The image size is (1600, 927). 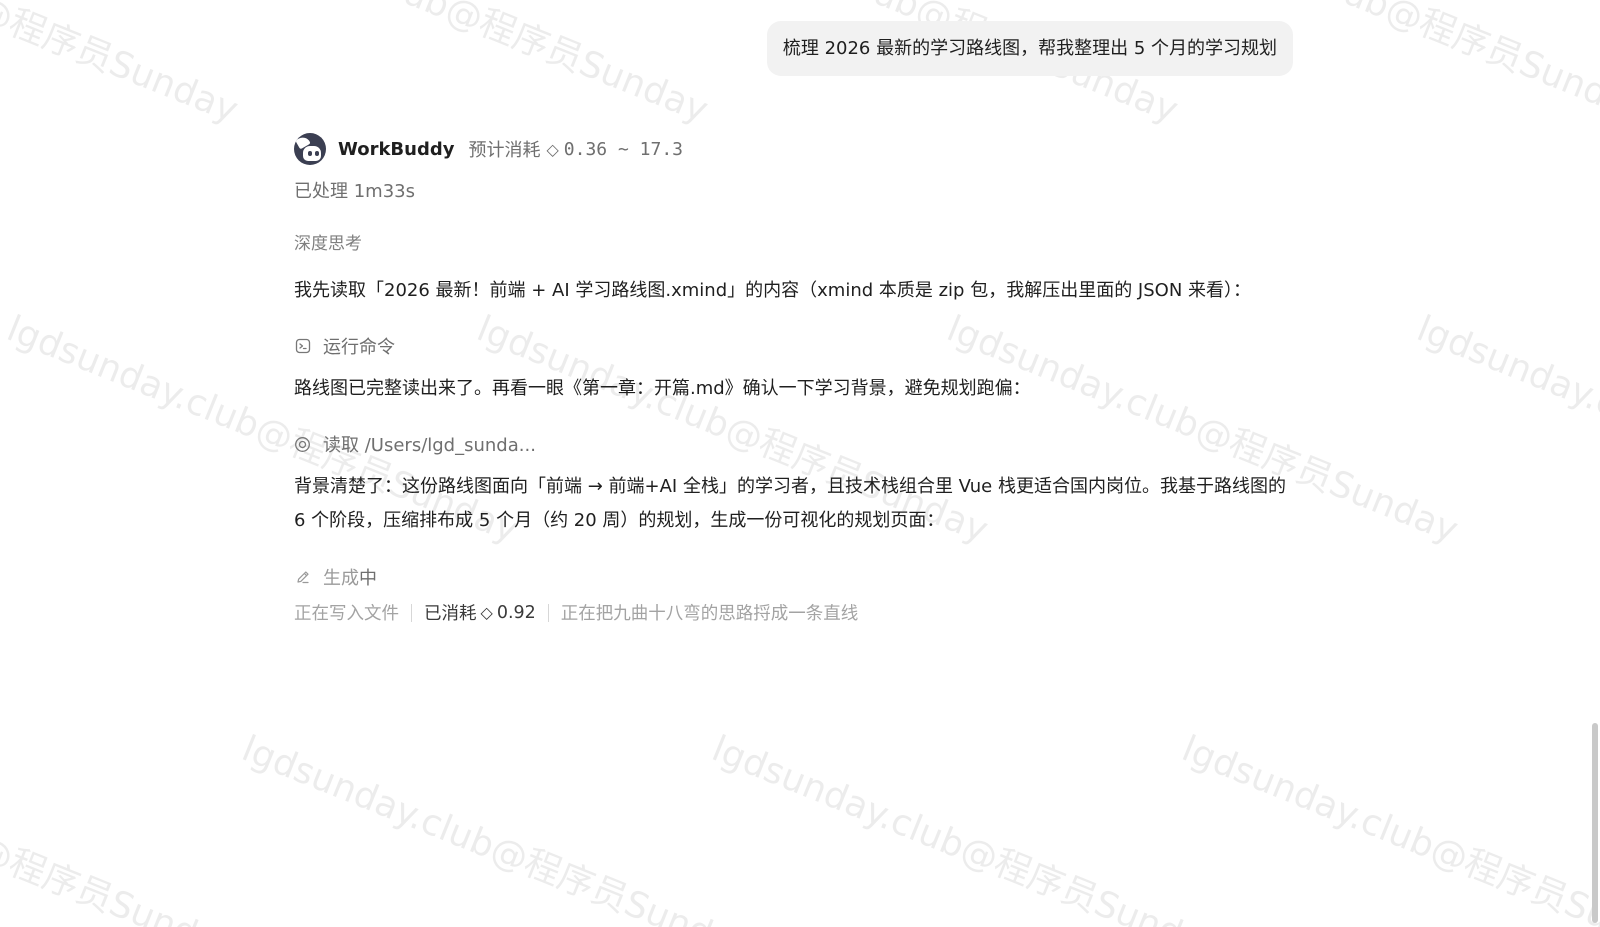 What do you see at coordinates (794, 149) in the screenshot?
I see `assistant-header: WorkBuddy 预计消耗 ◇ 0.36 ~ 17.3` at bounding box center [794, 149].